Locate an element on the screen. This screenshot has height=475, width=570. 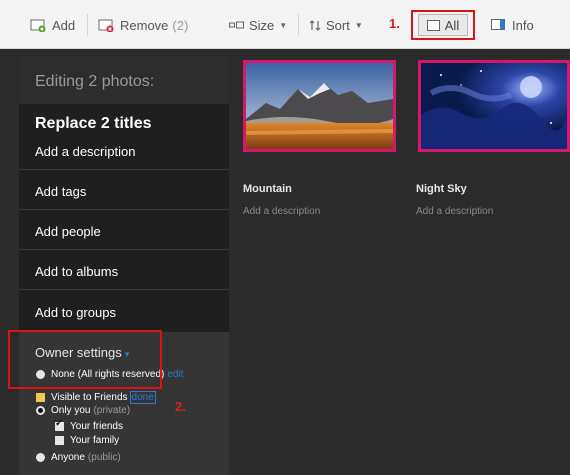
highlight-box is located at coordinates (85, 359).